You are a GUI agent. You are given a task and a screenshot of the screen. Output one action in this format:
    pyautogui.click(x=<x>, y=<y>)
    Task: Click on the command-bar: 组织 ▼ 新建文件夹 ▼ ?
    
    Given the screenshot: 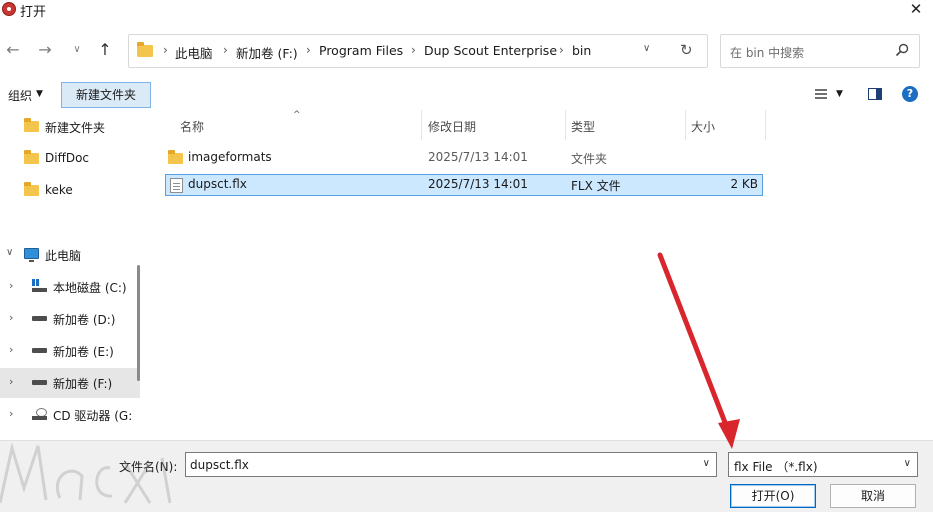 What is the action you would take?
    pyautogui.click(x=466, y=95)
    